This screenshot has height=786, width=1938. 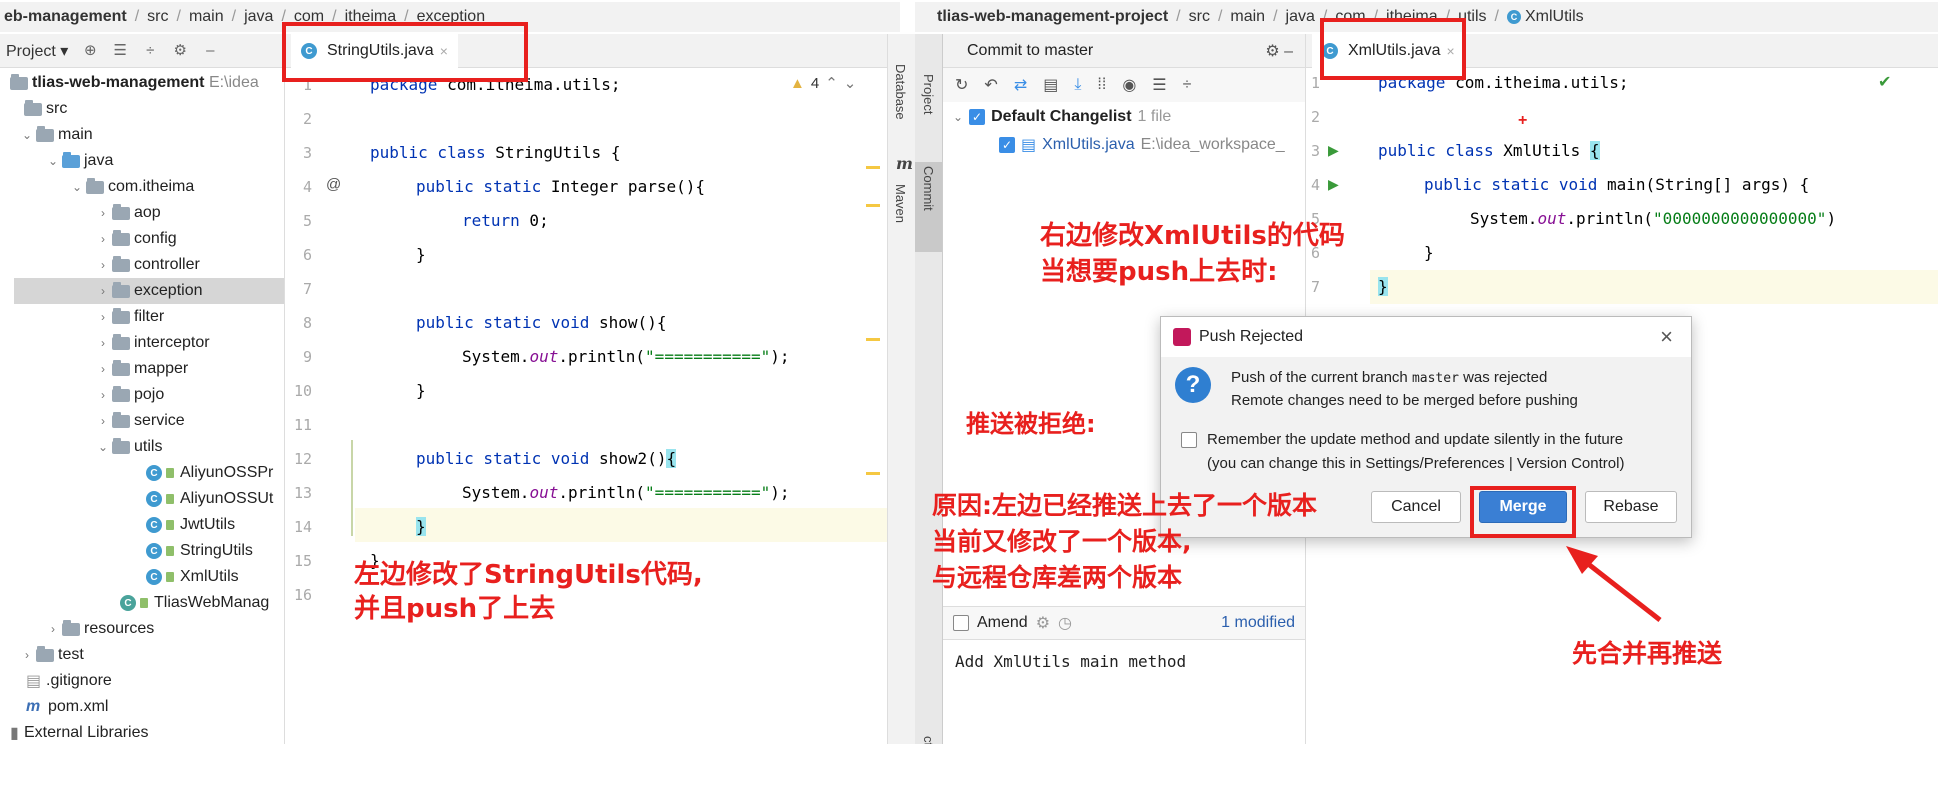 I want to click on tree-item-pom: m pom.xml, so click(x=67, y=707).